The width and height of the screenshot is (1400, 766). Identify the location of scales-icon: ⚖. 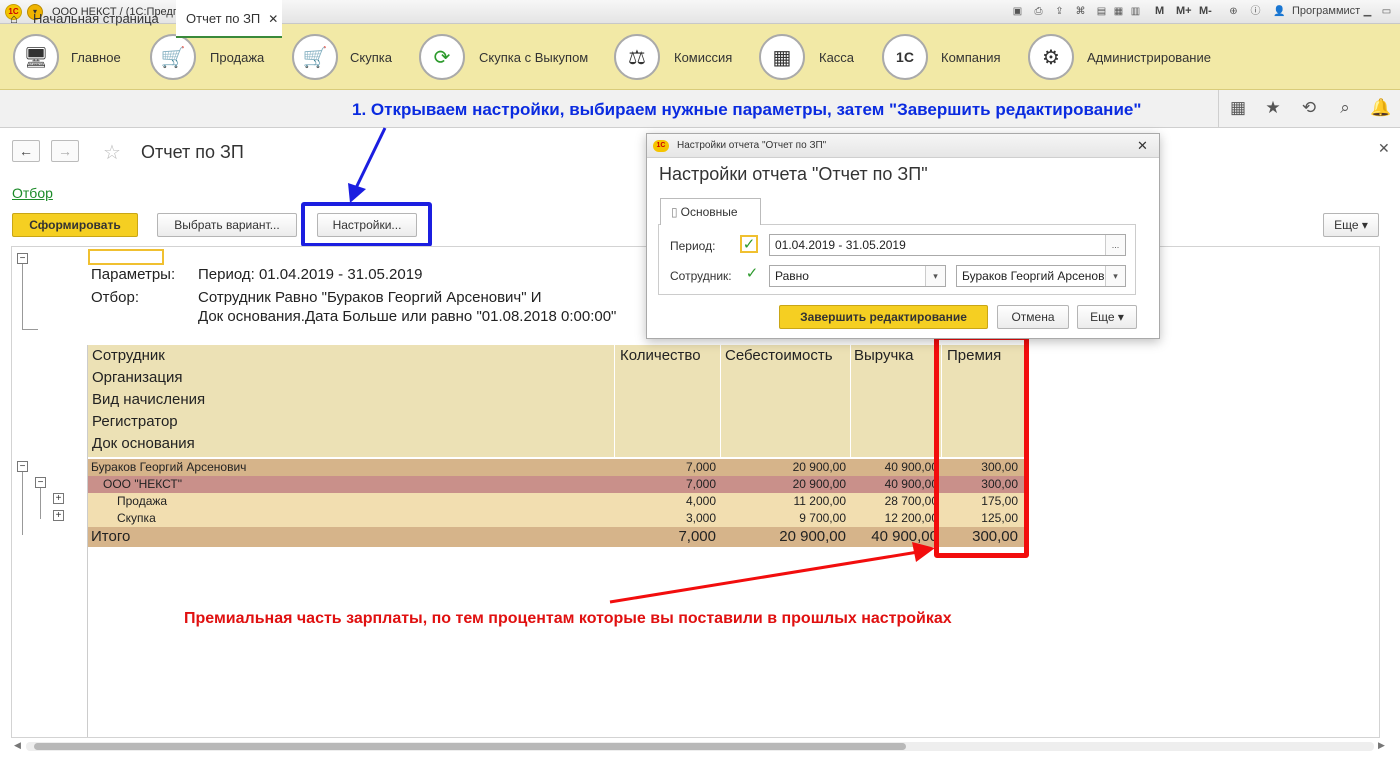
(637, 57).